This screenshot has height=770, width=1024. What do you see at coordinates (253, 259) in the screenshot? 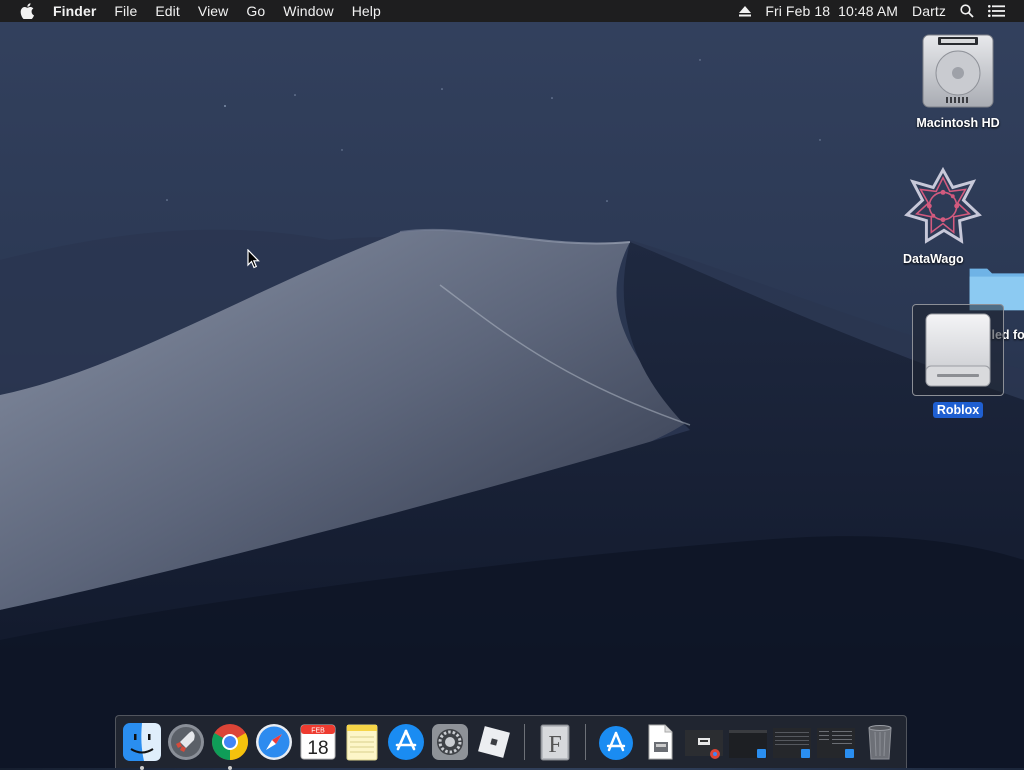
I see `mouse-cursor-icon` at bounding box center [253, 259].